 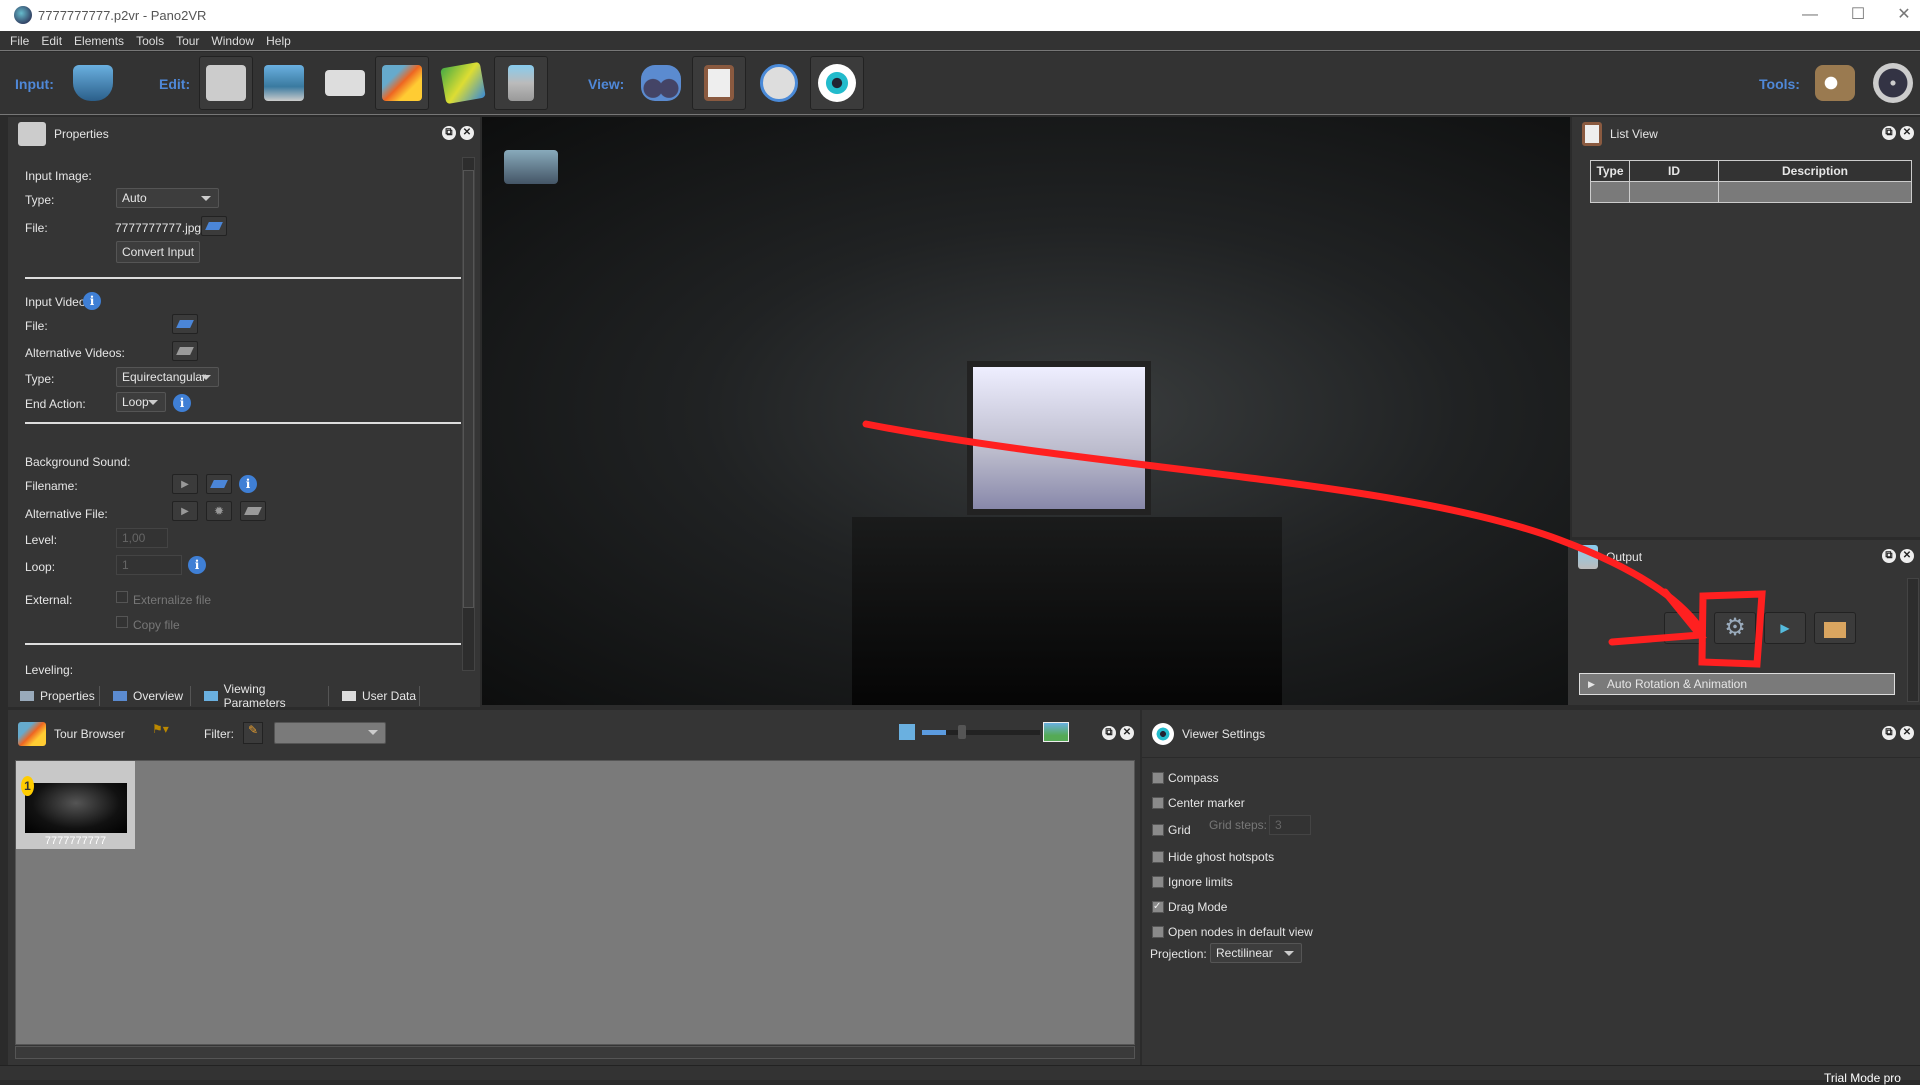 What do you see at coordinates (375, 696) in the screenshot?
I see `tab-user-data: User Data` at bounding box center [375, 696].